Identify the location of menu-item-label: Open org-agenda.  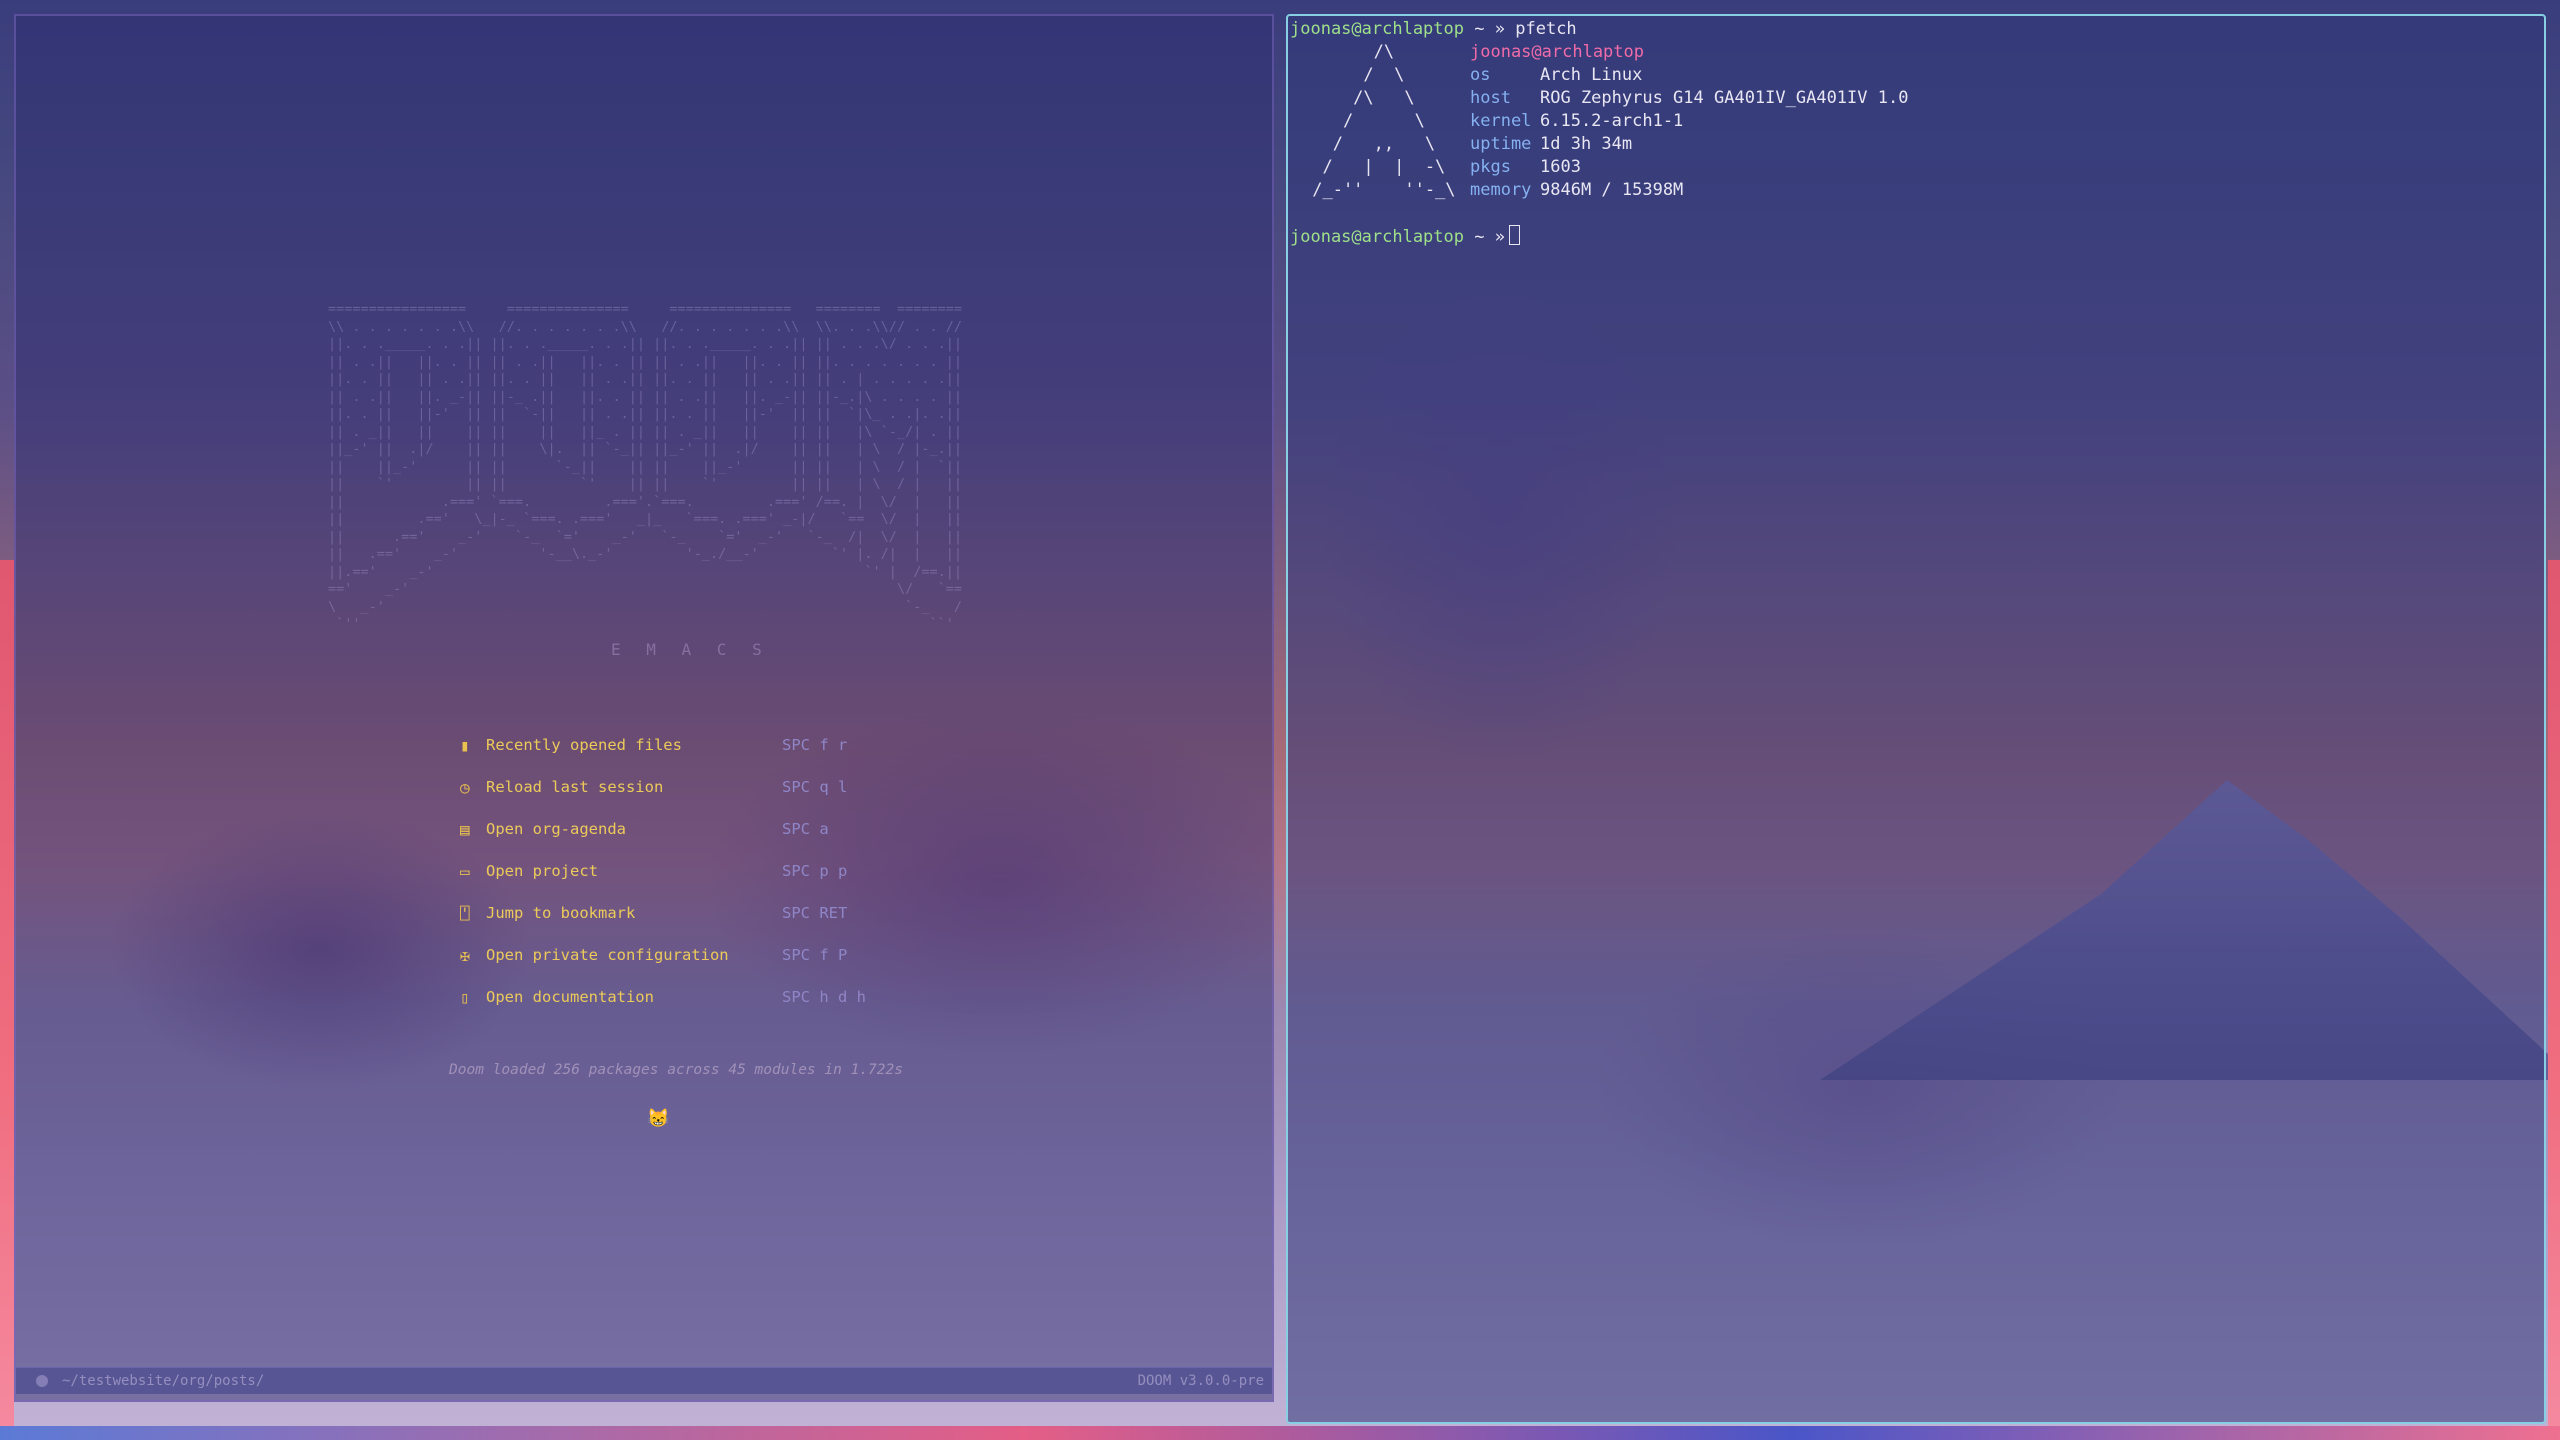
(556, 829).